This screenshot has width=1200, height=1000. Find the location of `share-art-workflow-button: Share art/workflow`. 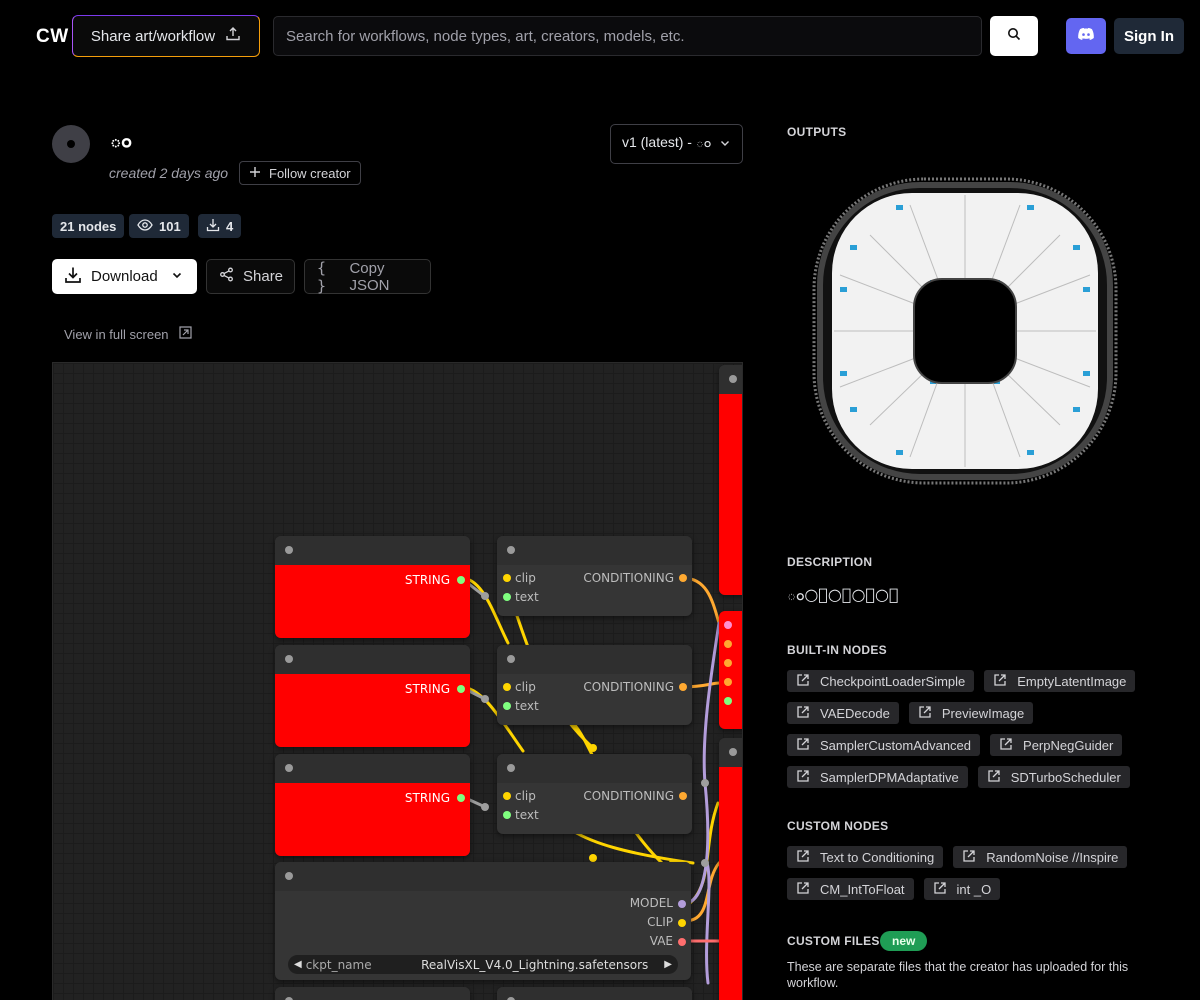

share-art-workflow-button: Share art/workflow is located at coordinates (166, 36).